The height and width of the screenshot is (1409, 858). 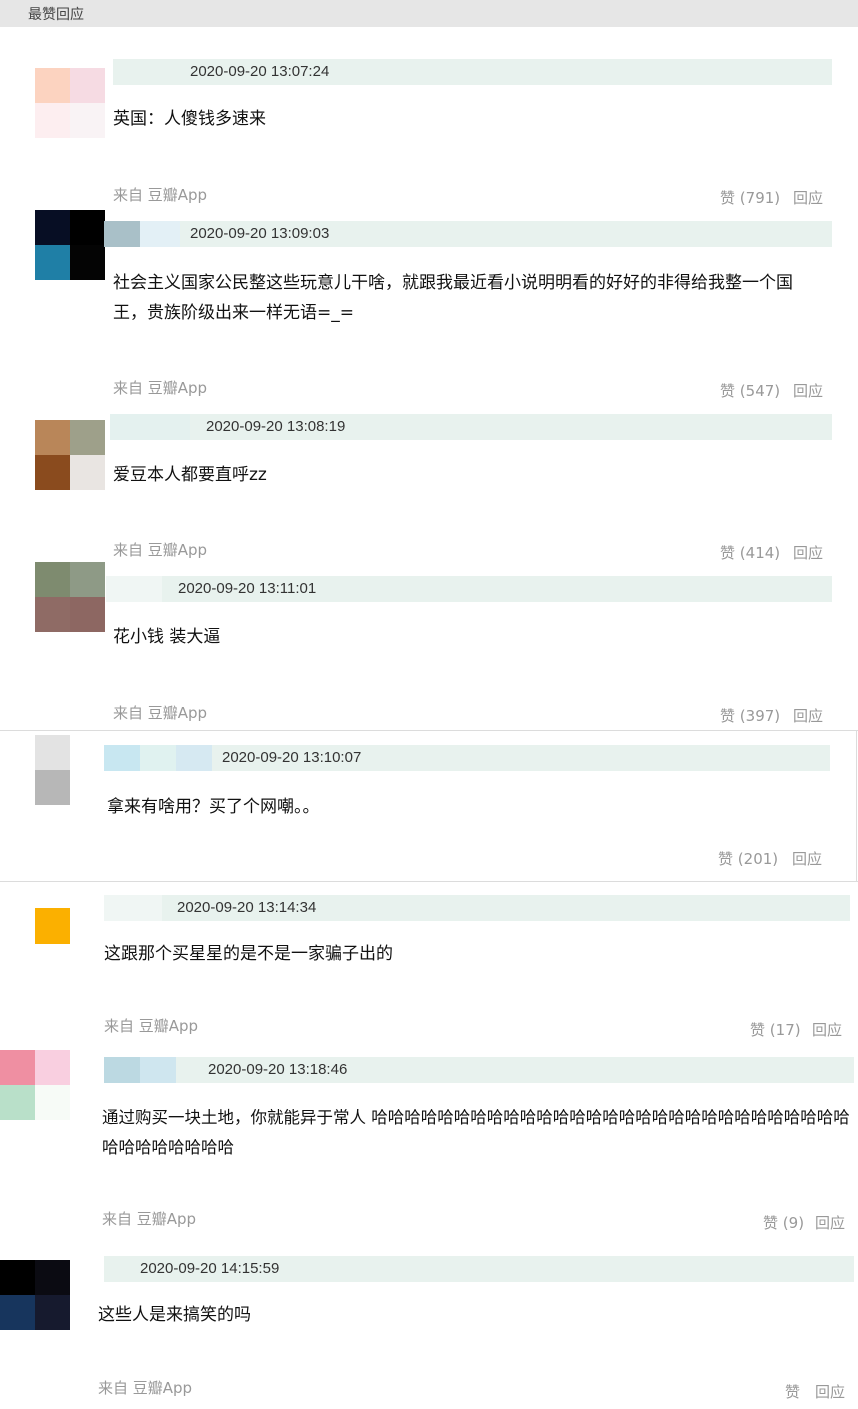 I want to click on like-count: (414), so click(x=760, y=553).